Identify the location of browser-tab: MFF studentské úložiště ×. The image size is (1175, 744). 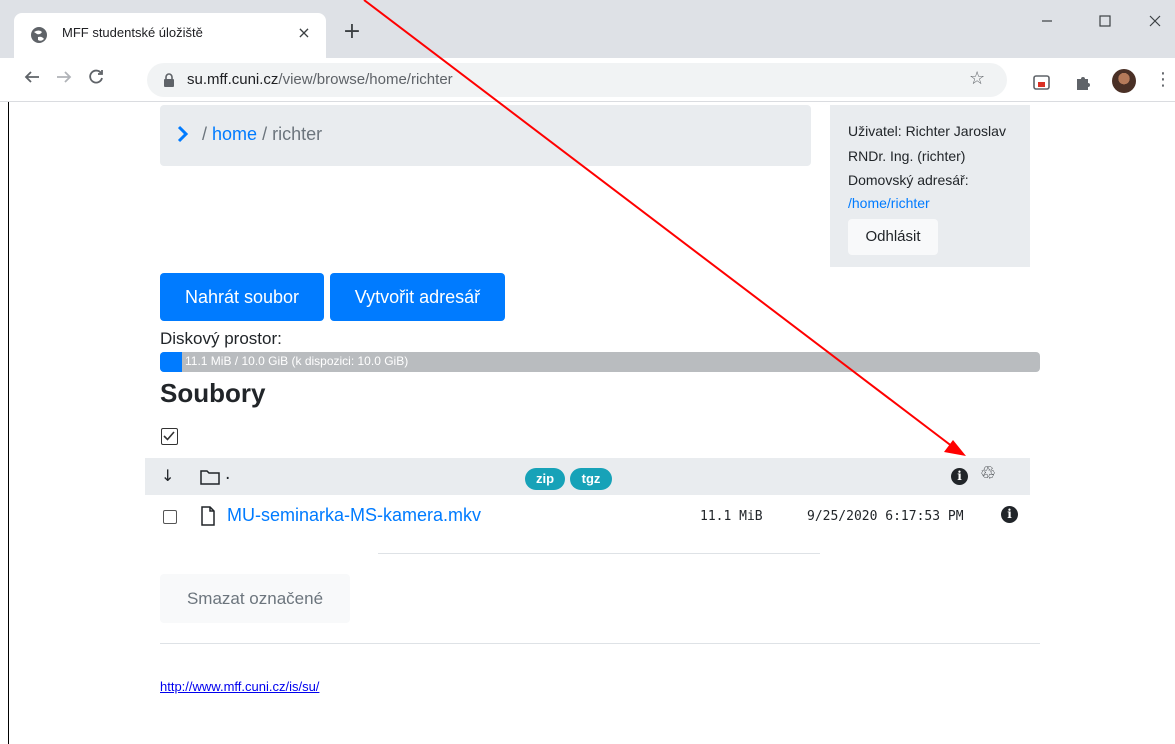
(170, 35).